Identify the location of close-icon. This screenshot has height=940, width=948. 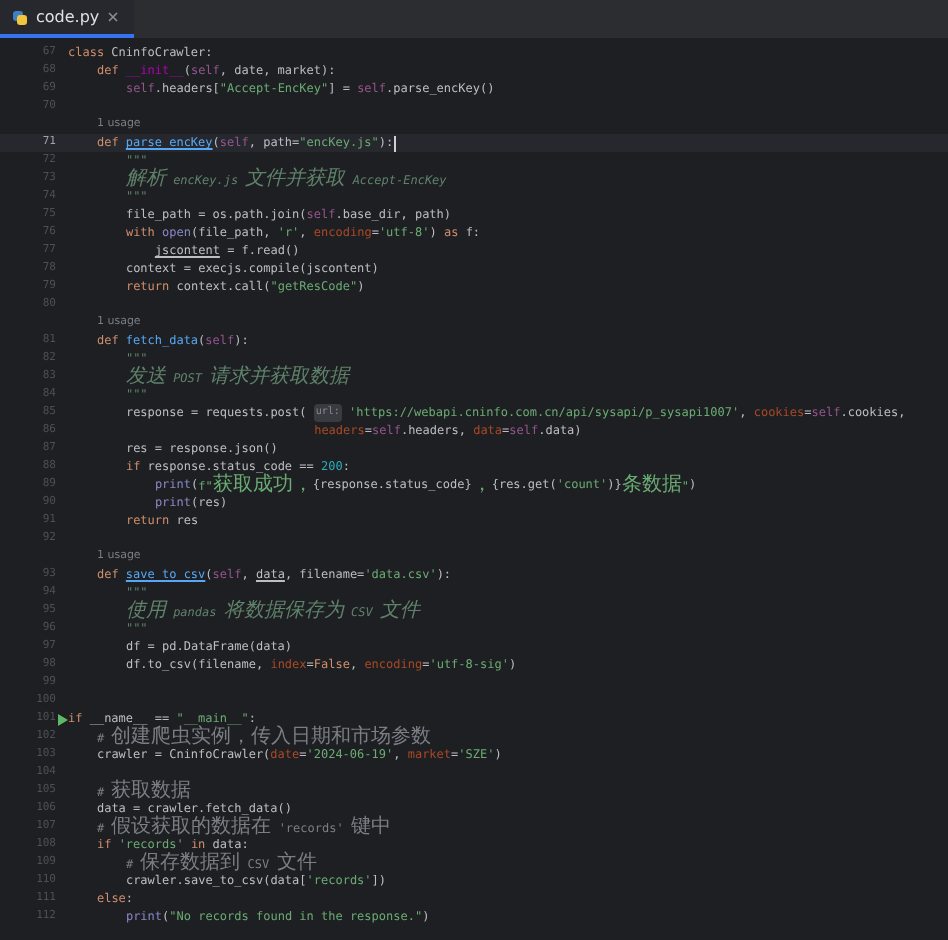
(112, 17).